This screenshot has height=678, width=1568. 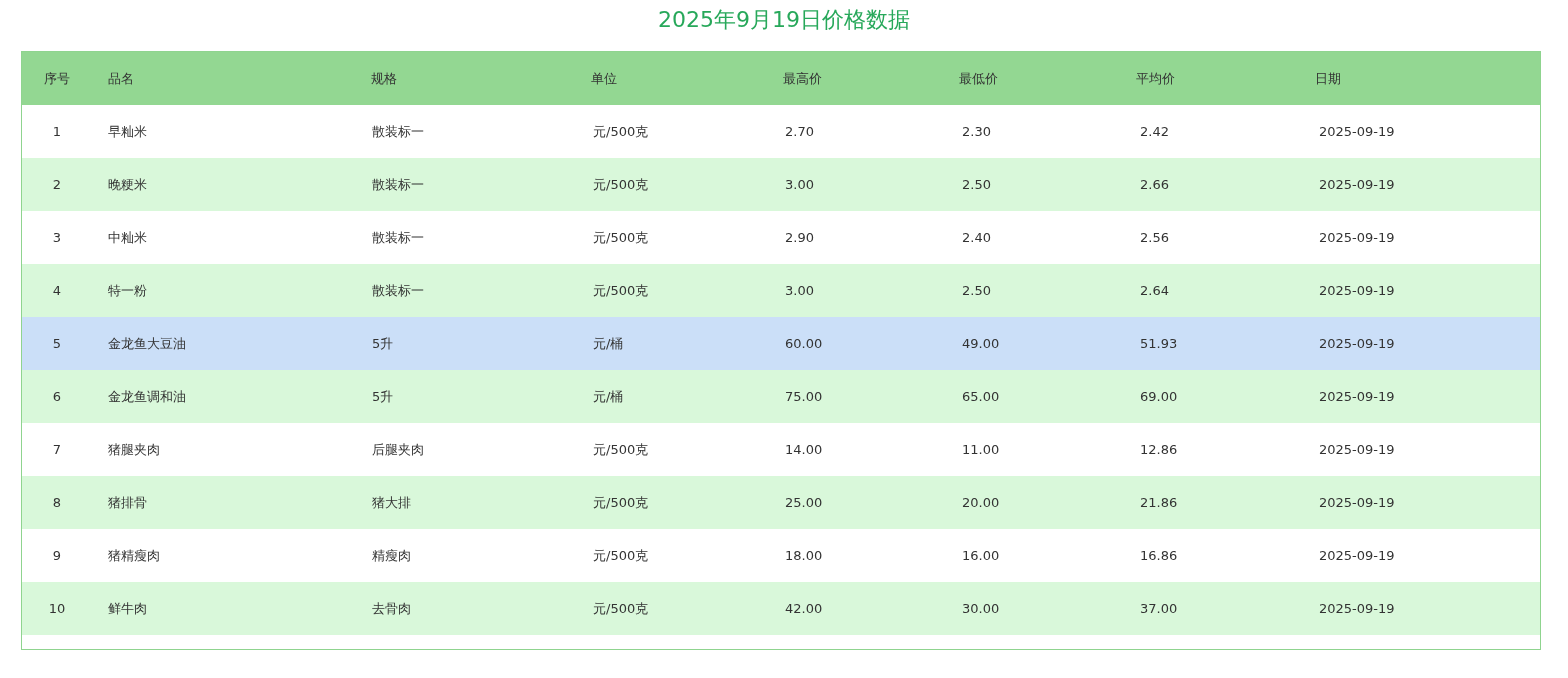 What do you see at coordinates (57, 184) in the screenshot?
I see `table-cell-text: 2` at bounding box center [57, 184].